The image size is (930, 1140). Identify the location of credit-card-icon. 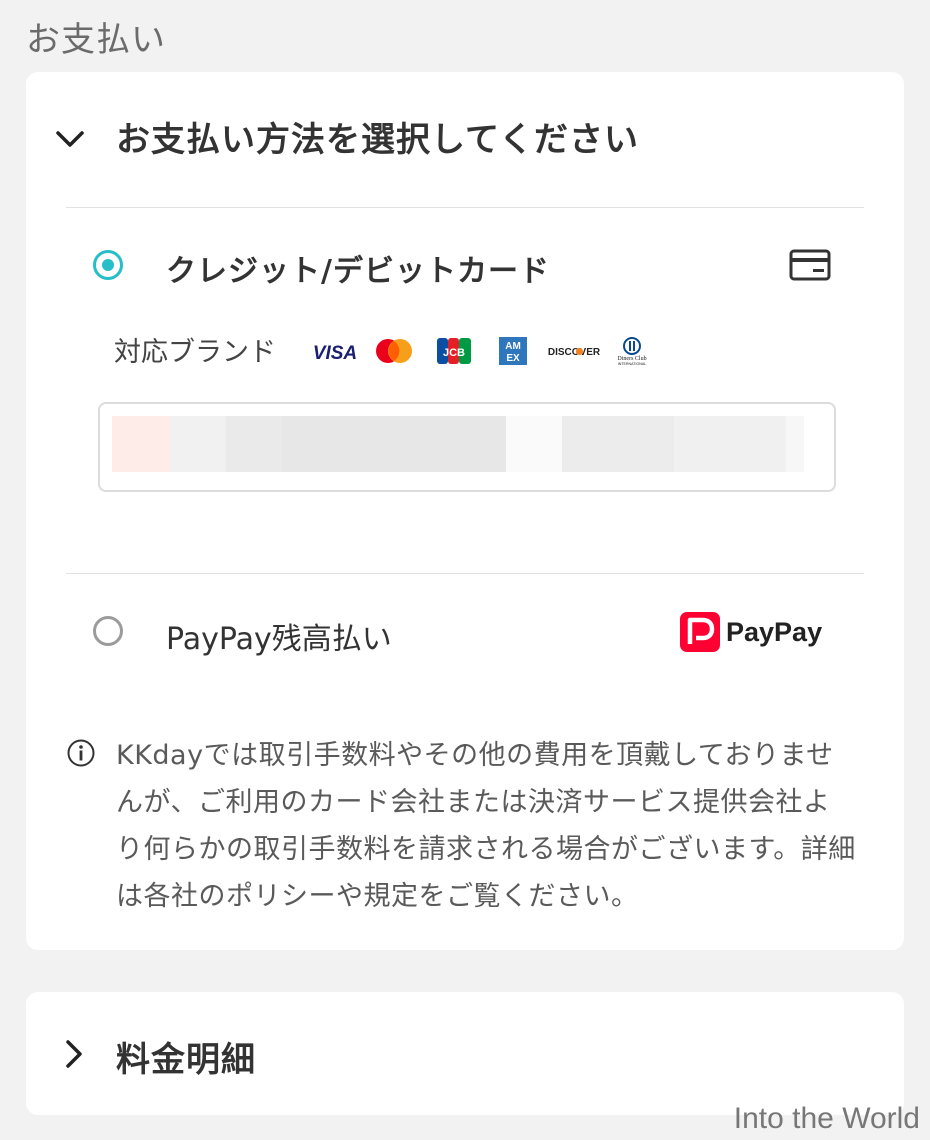
(810, 265).